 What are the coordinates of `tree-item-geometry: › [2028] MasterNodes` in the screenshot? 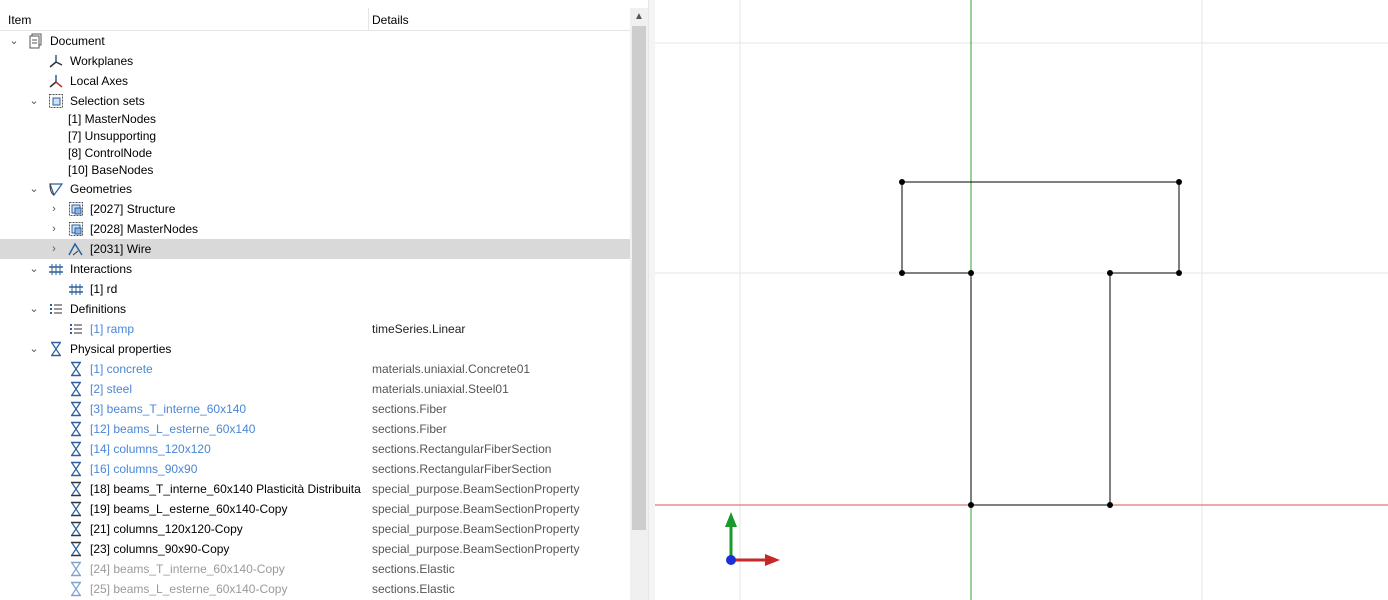 It's located at (315, 229).